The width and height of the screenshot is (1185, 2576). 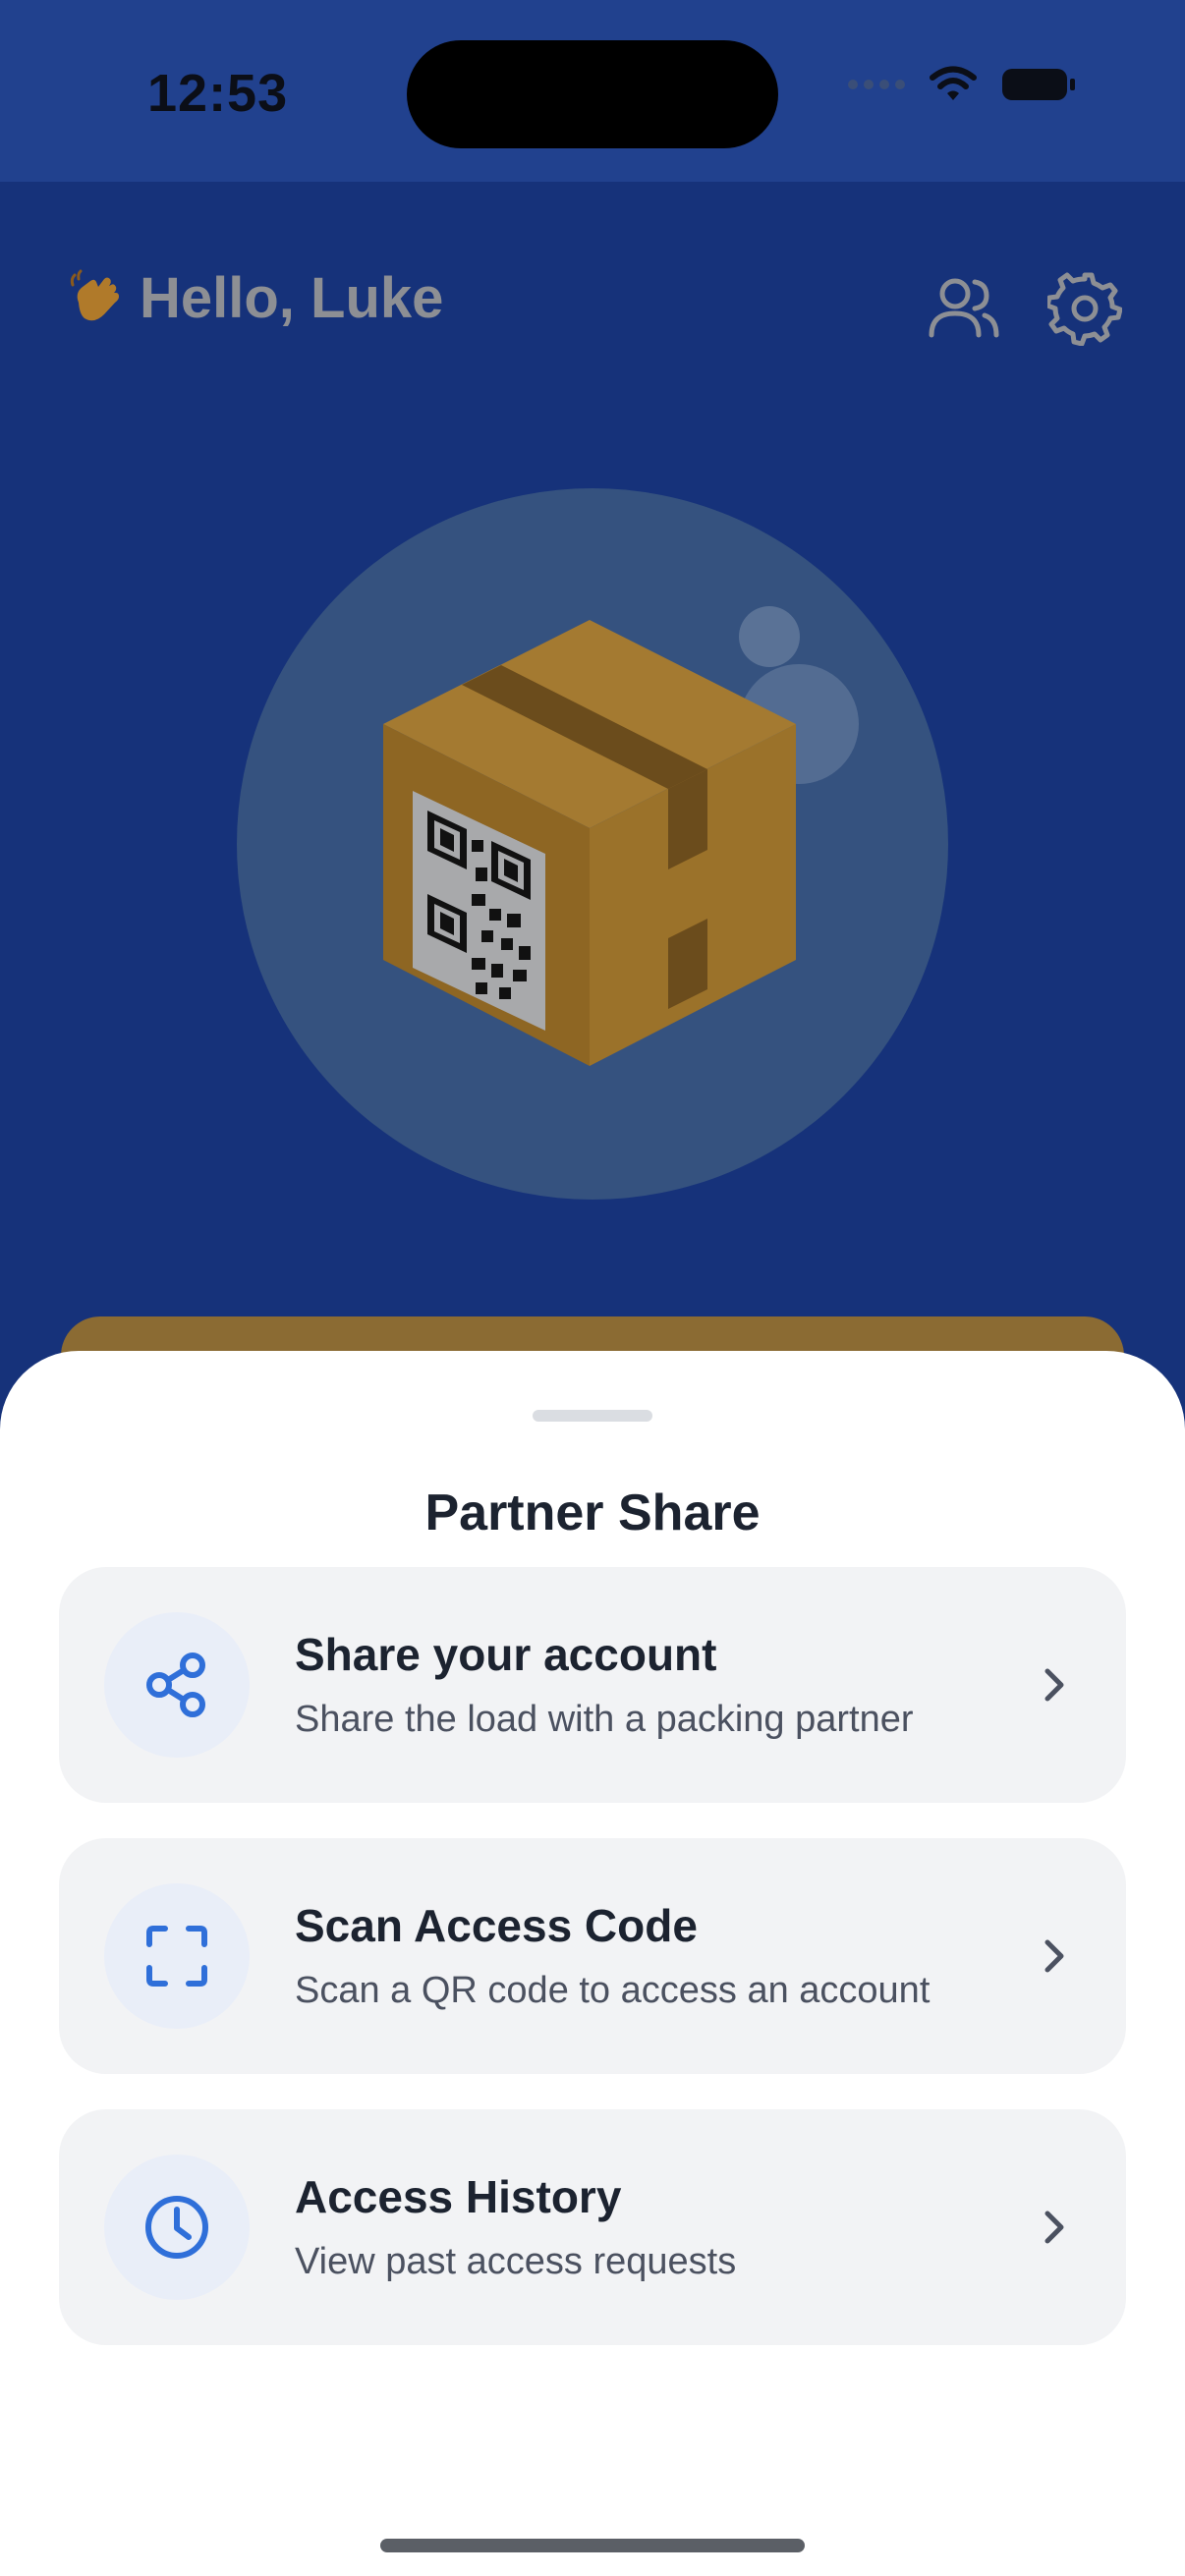 I want to click on scan-icon, so click(x=177, y=1956).